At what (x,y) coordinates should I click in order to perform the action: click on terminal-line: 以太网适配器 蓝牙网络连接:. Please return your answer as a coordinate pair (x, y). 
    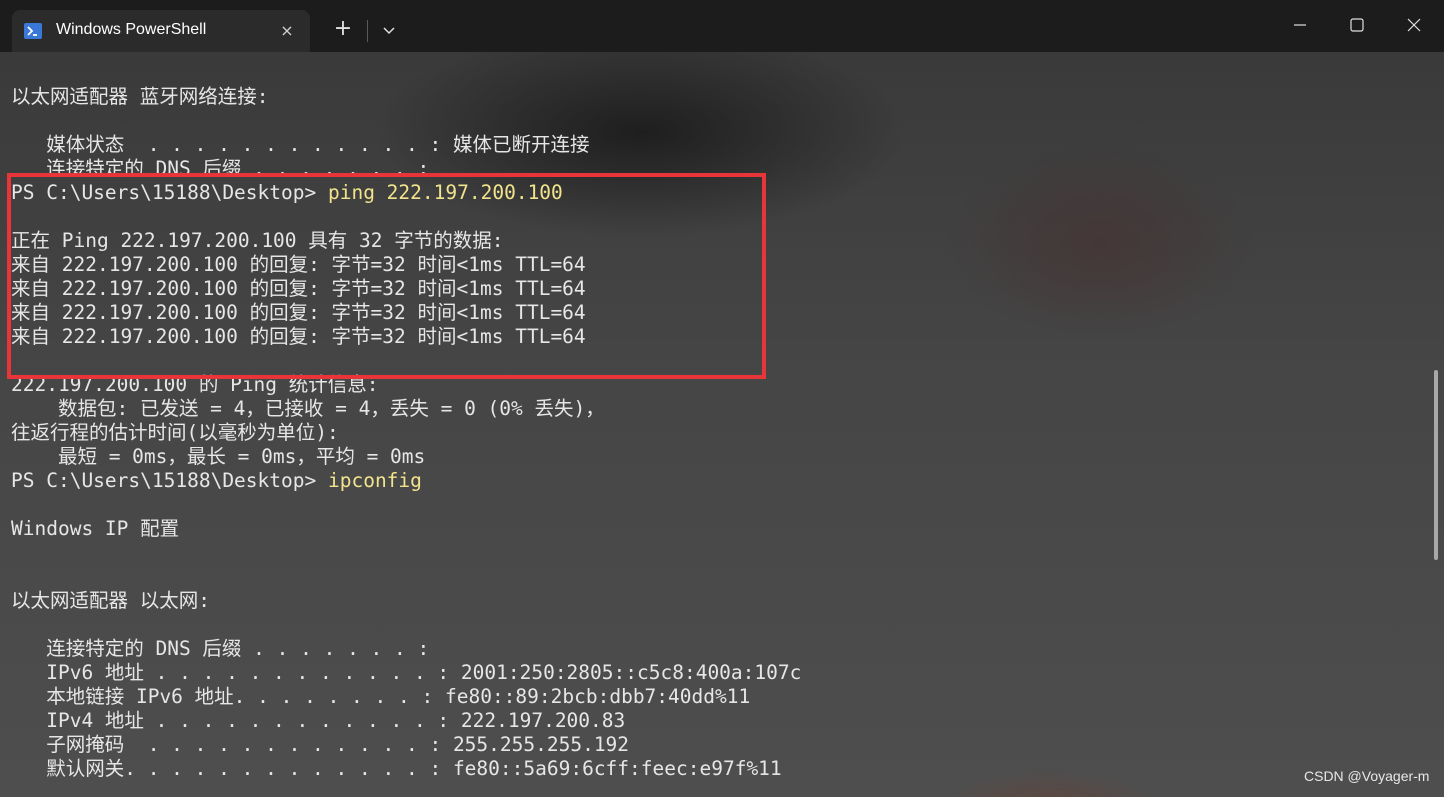
    Looking at the image, I should click on (139, 97).